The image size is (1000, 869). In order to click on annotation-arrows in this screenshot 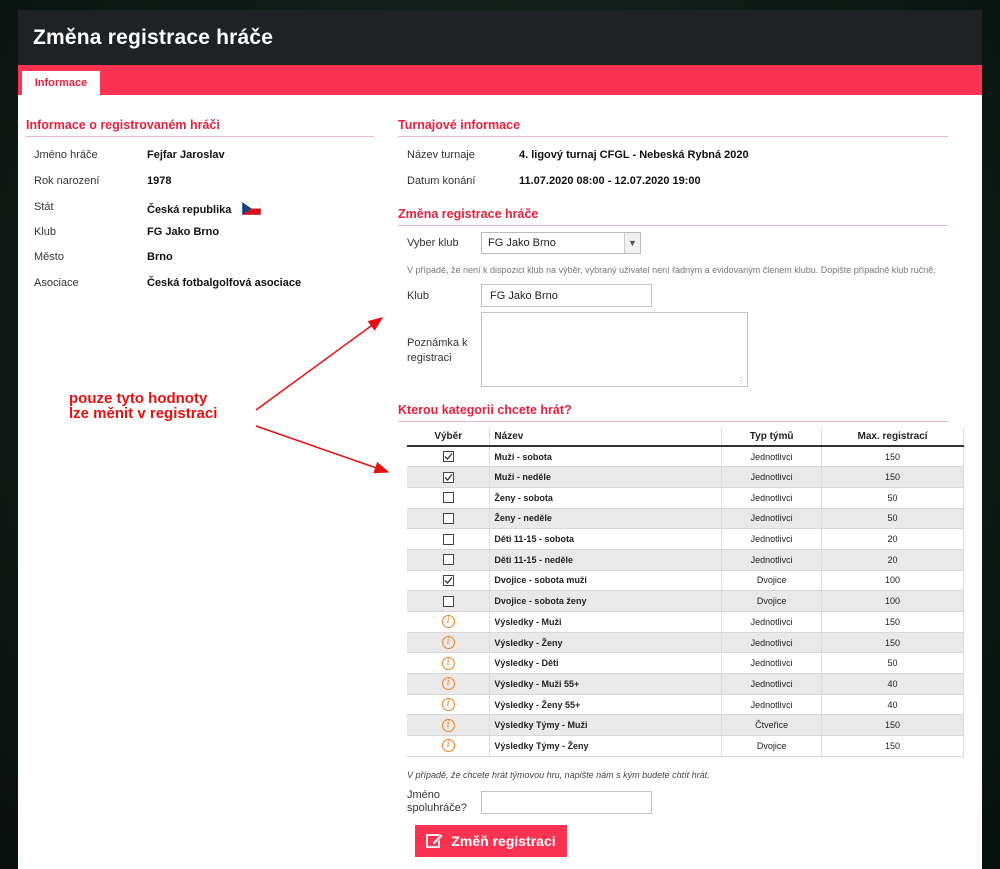, I will do `click(322, 395)`.